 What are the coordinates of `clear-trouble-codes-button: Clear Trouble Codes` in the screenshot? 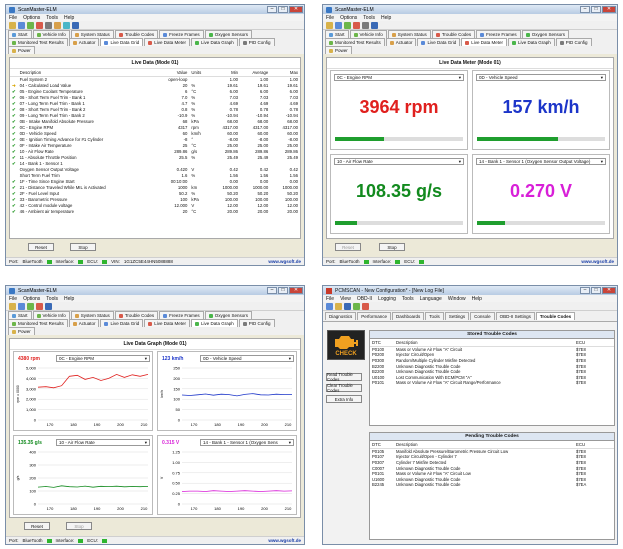 It's located at (344, 388).